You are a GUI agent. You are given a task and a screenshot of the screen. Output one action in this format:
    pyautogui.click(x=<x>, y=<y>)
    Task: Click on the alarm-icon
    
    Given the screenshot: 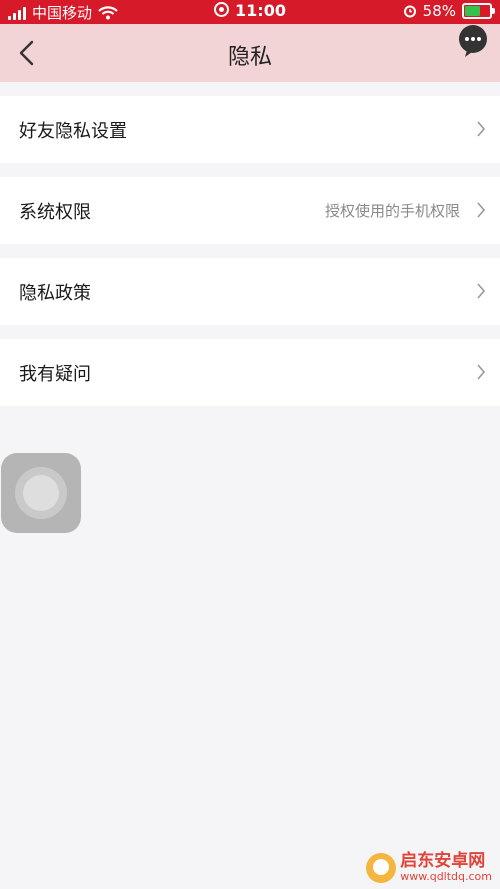 What is the action you would take?
    pyautogui.click(x=409, y=11)
    